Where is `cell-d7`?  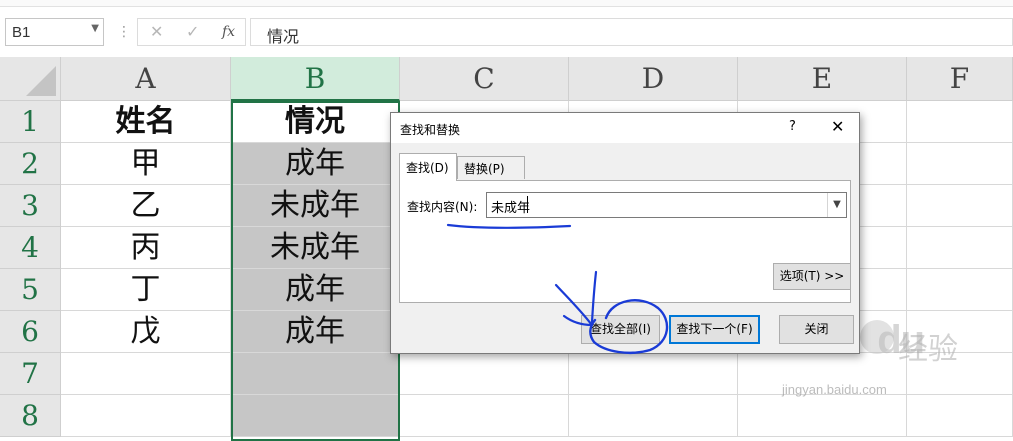
cell-d7 is located at coordinates (653, 374).